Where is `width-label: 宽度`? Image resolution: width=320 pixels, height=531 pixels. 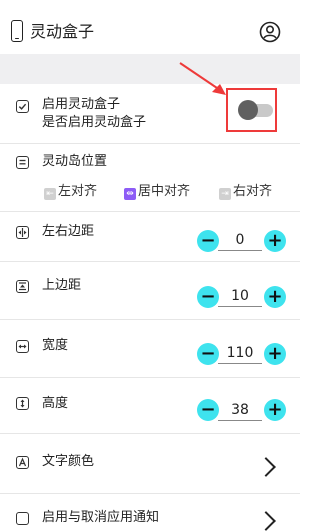
width-label: 宽度 is located at coordinates (55, 345).